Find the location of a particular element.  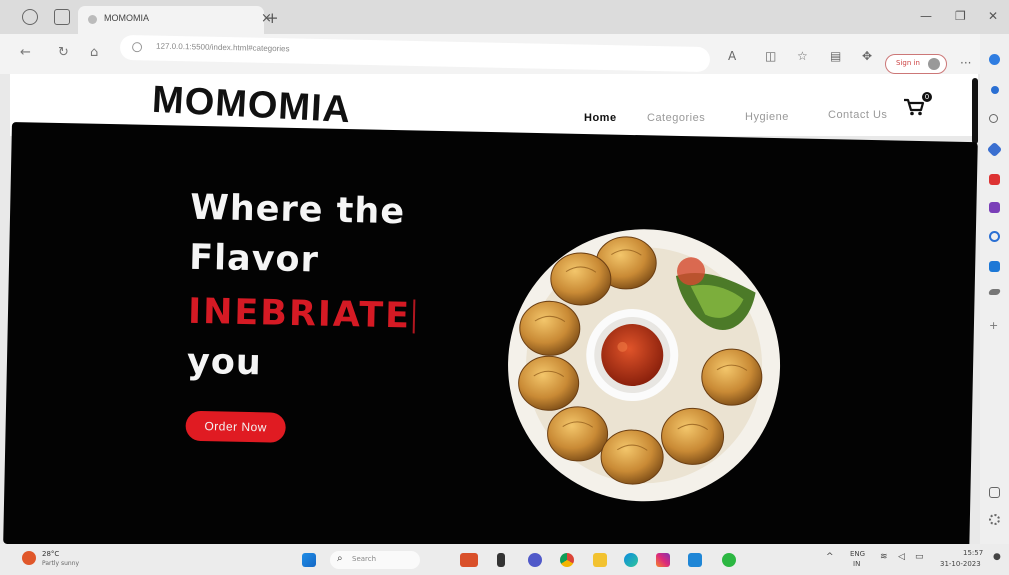

tab-title: MOMOMIA is located at coordinates (126, 18).